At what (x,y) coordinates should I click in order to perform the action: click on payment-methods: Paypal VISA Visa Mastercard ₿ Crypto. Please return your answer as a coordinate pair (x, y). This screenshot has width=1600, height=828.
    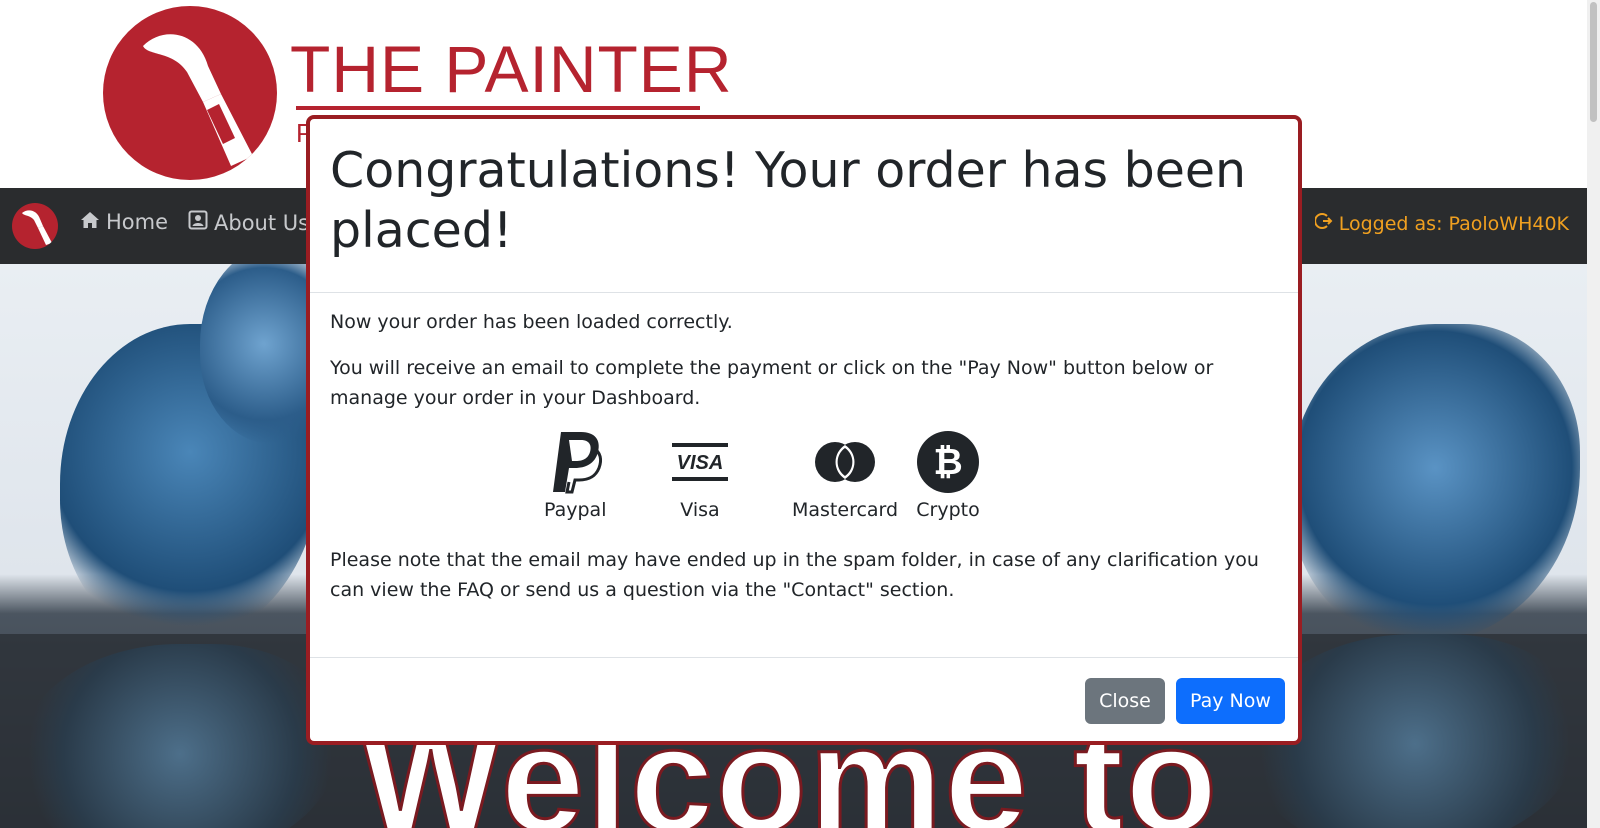
    Looking at the image, I should click on (805, 481).